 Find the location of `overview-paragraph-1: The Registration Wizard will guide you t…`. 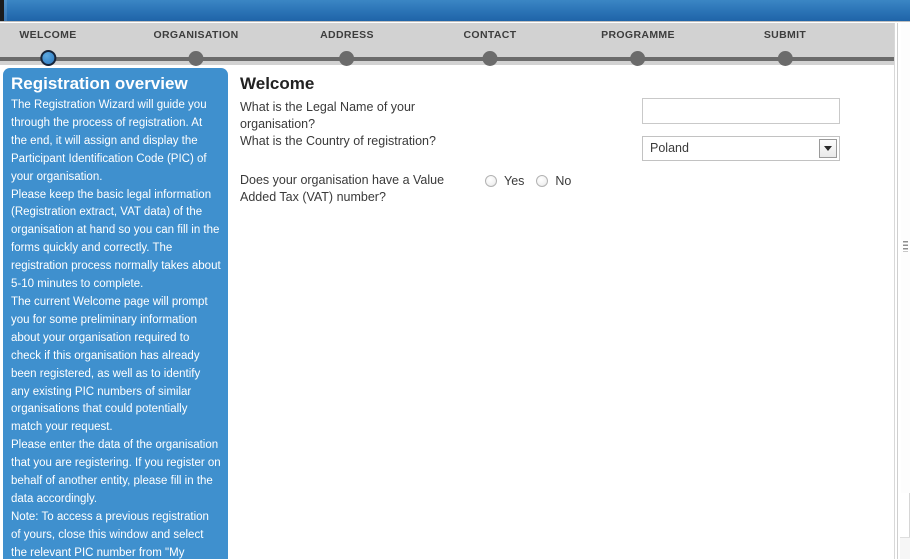

overview-paragraph-1: The Registration Wizard will guide you t… is located at coordinates (109, 141).